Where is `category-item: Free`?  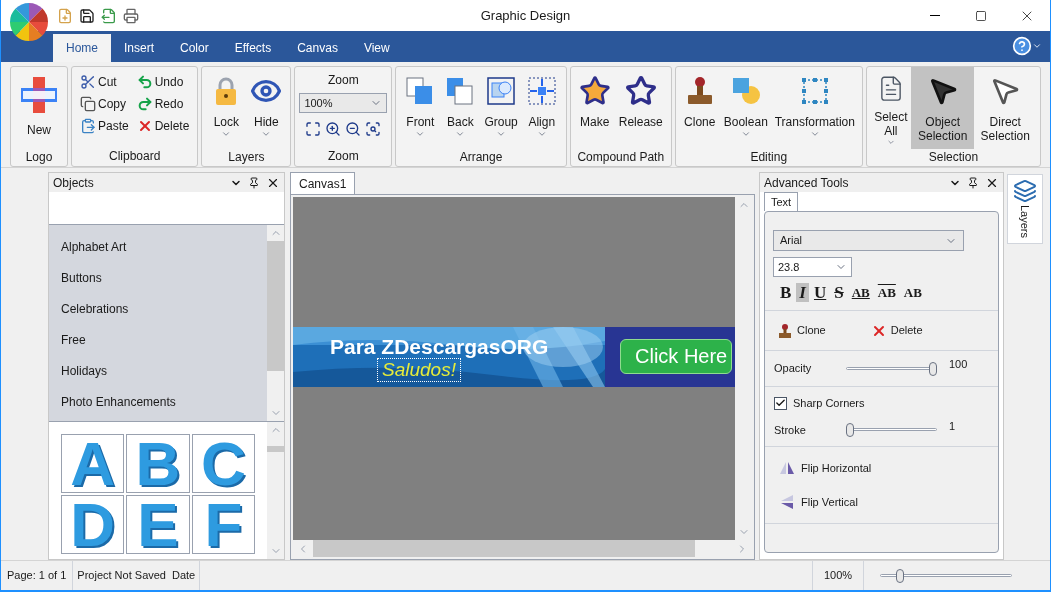
category-item: Free is located at coordinates (158, 339).